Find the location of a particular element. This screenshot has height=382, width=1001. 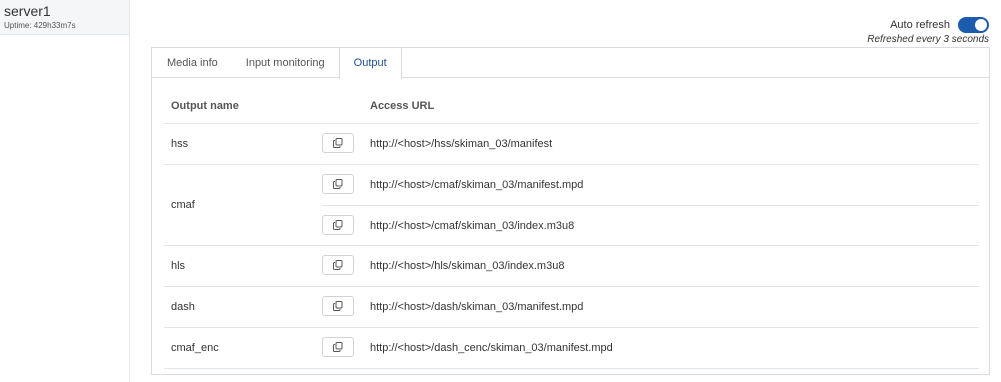

access-url: http://<host>/hss/skiman_03/manifest is located at coordinates (461, 144).